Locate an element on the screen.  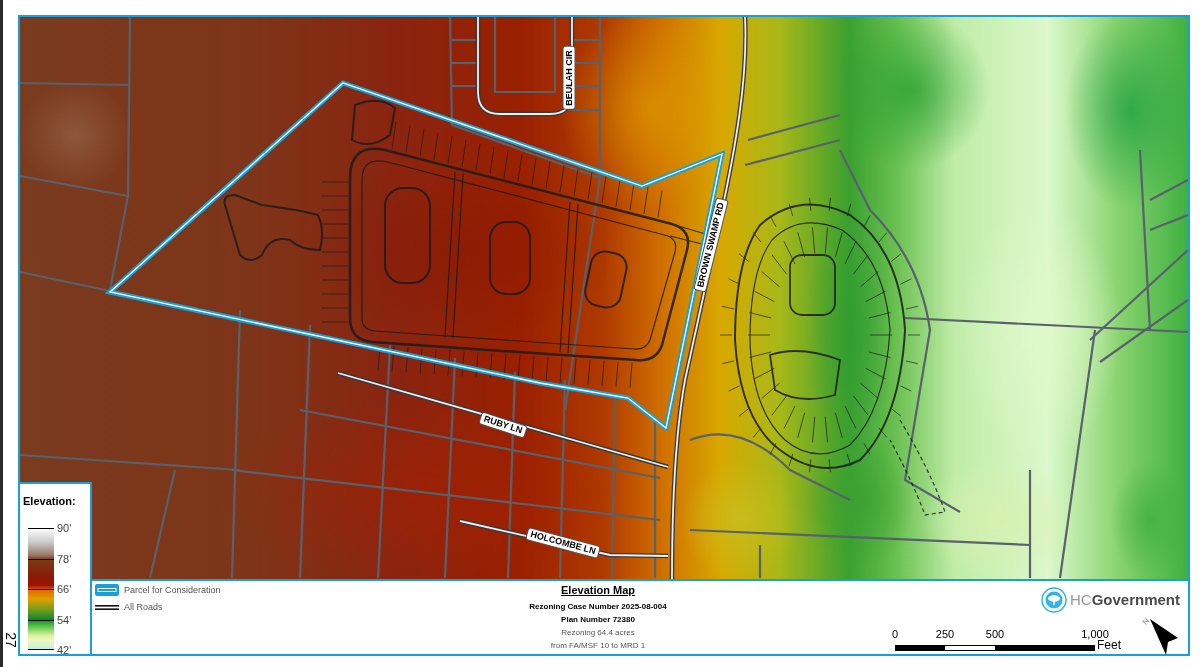
north-arrow-icon is located at coordinates (1163, 637).